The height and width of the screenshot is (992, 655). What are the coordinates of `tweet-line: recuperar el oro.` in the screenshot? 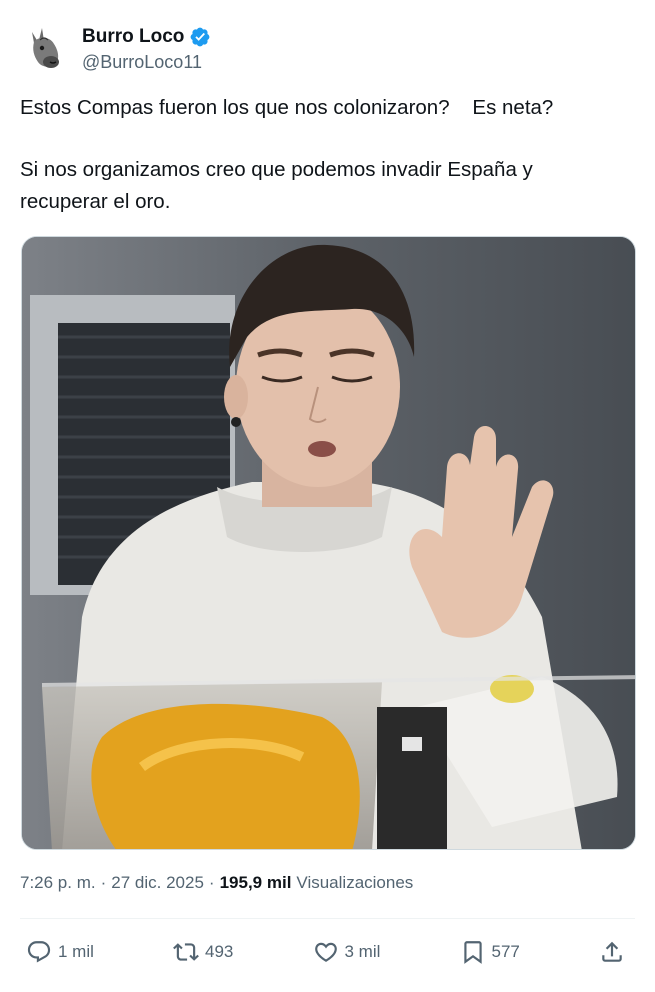 It's located at (95, 201).